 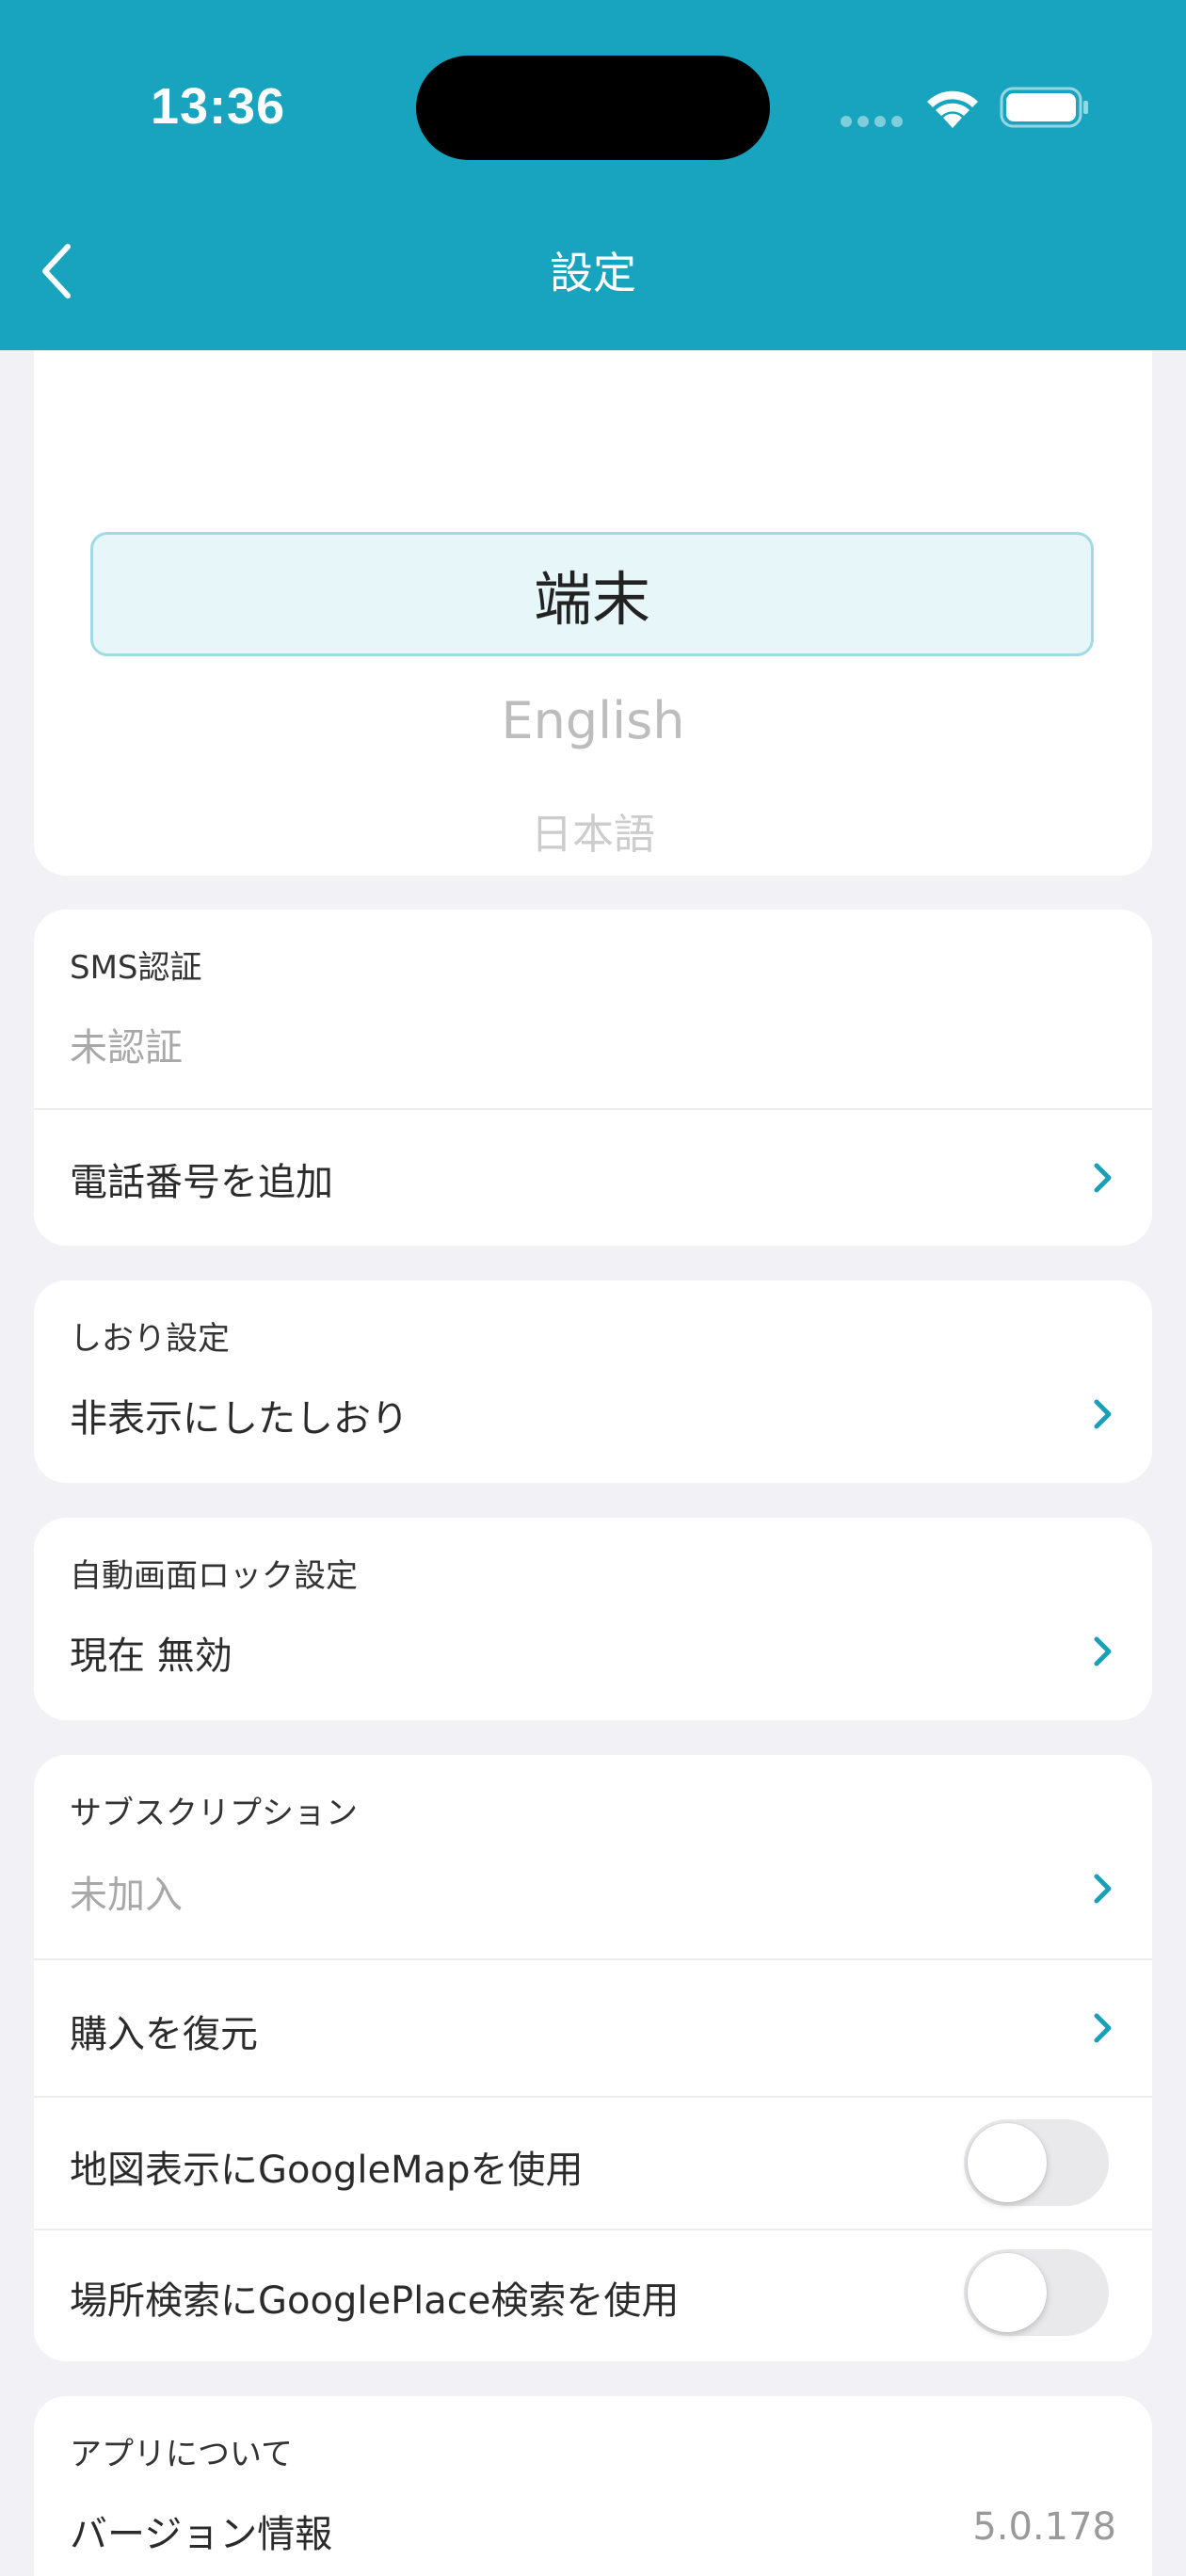 What do you see at coordinates (214, 1576) in the screenshot?
I see `autolock-section-label: 自動画面ロック設定` at bounding box center [214, 1576].